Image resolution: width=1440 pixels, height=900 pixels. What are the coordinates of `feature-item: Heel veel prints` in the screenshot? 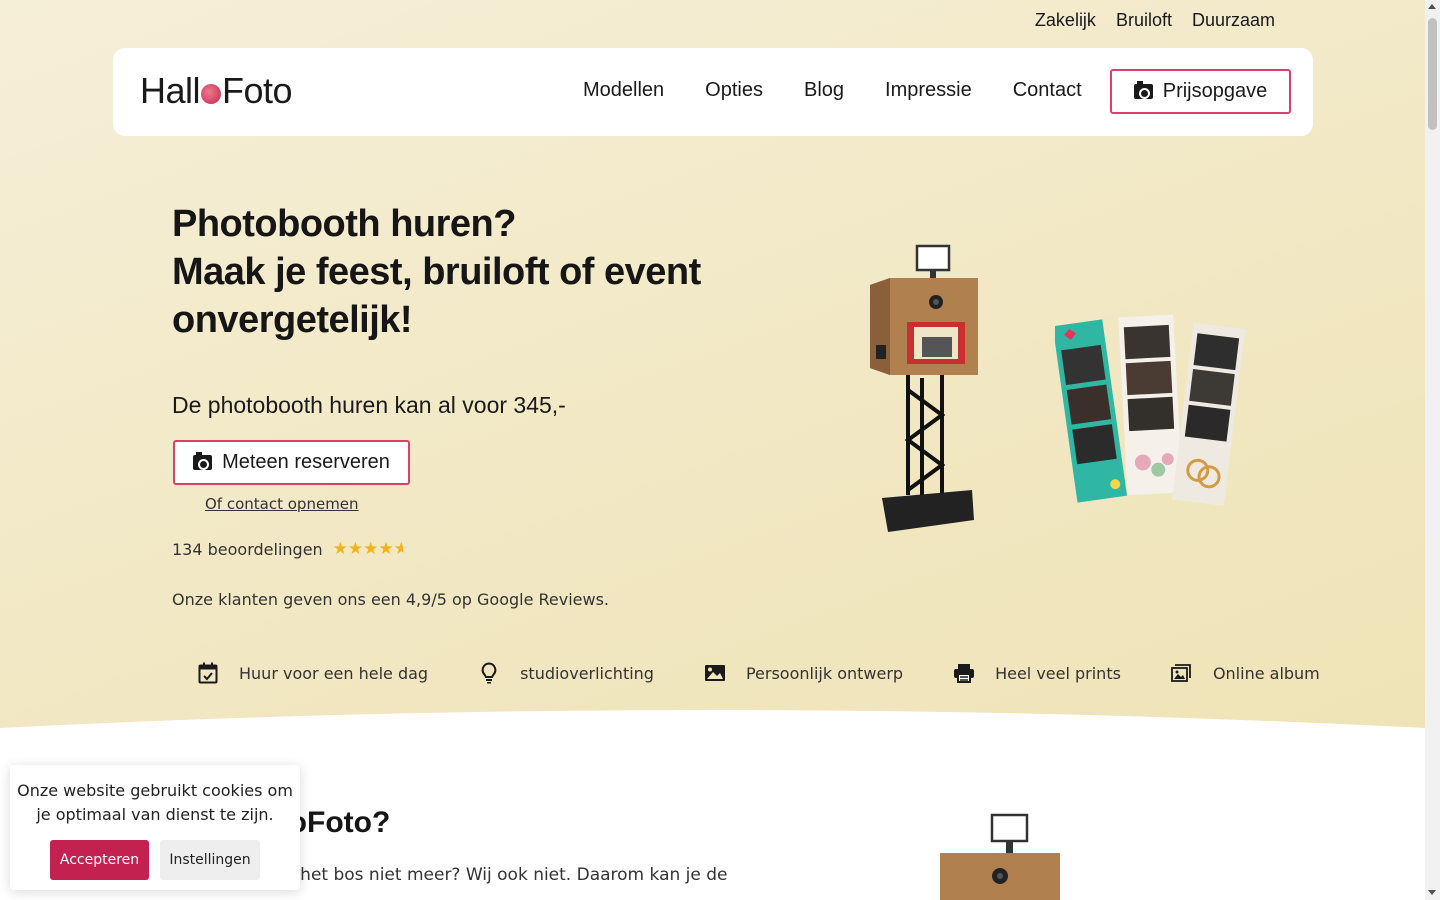 It's located at (1037, 673).